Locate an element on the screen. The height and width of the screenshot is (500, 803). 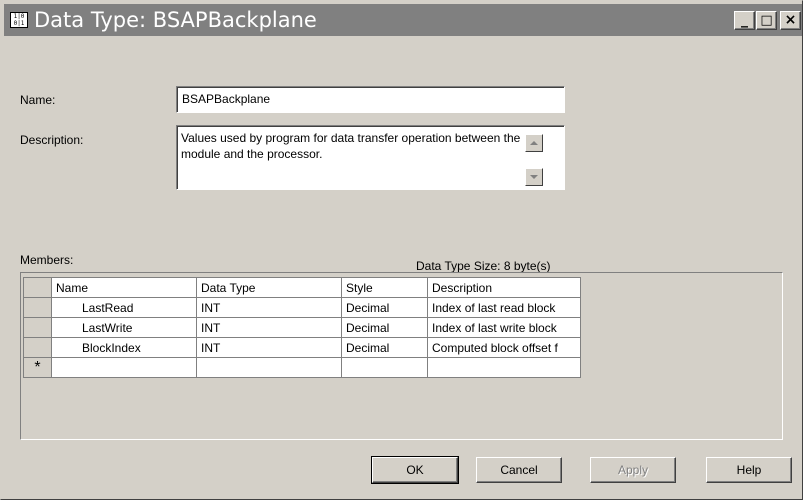
members-header-row: Name Data Type Style Description is located at coordinates (302, 287).